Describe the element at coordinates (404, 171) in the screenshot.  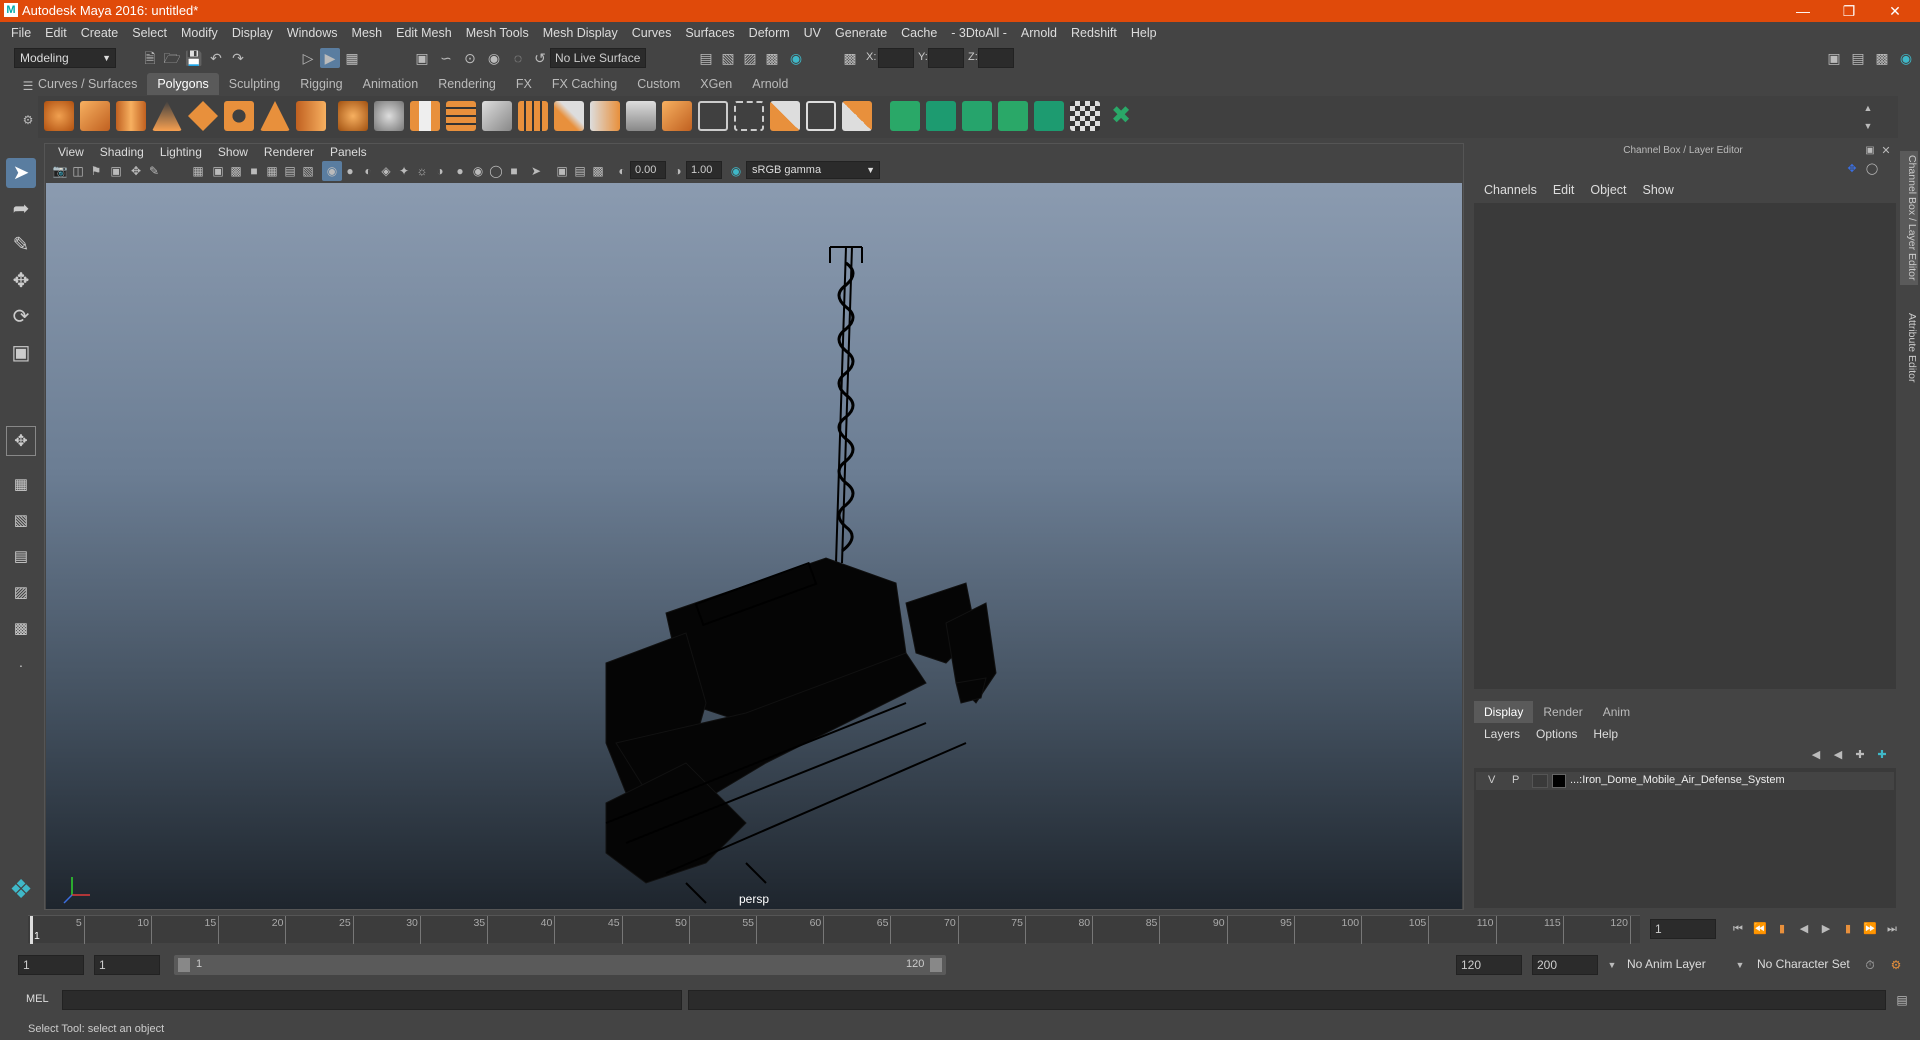
I see `textured-icon: ✦` at that location.